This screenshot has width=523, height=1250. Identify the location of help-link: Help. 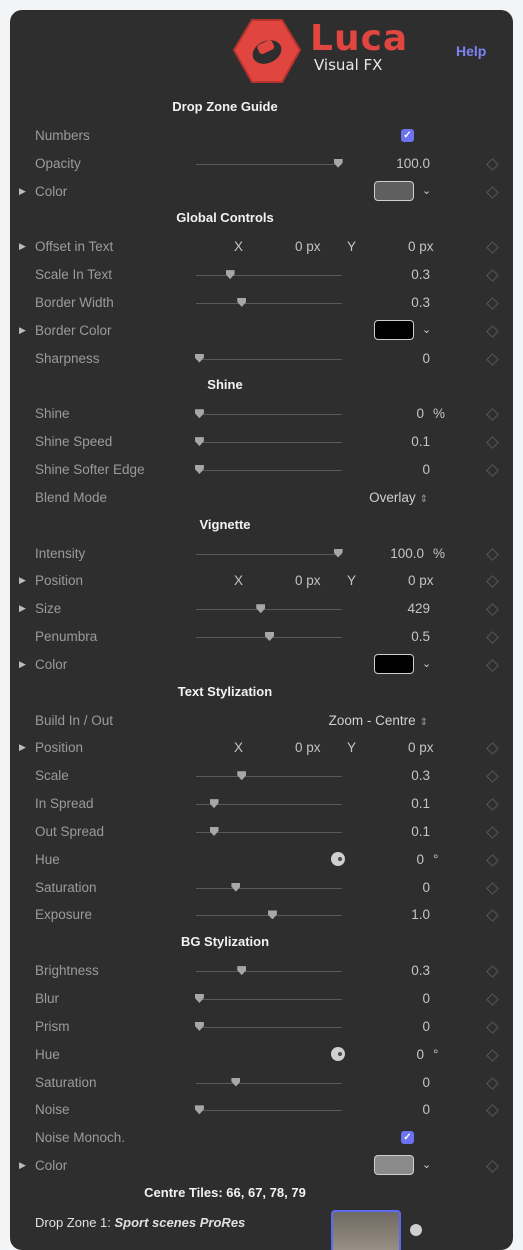
(471, 51).